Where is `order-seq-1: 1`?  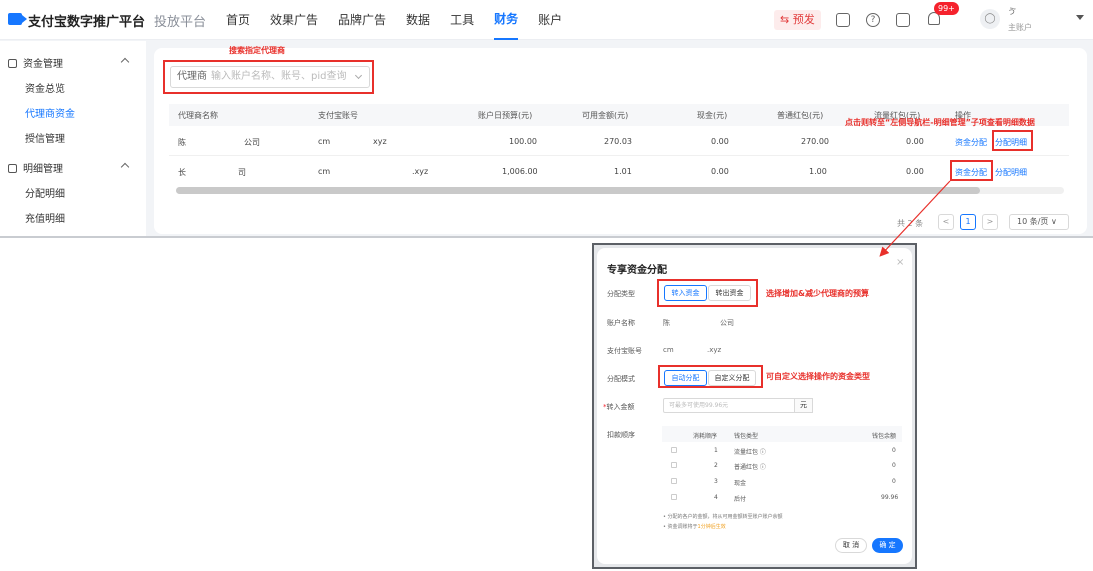 order-seq-1: 1 is located at coordinates (716, 450).